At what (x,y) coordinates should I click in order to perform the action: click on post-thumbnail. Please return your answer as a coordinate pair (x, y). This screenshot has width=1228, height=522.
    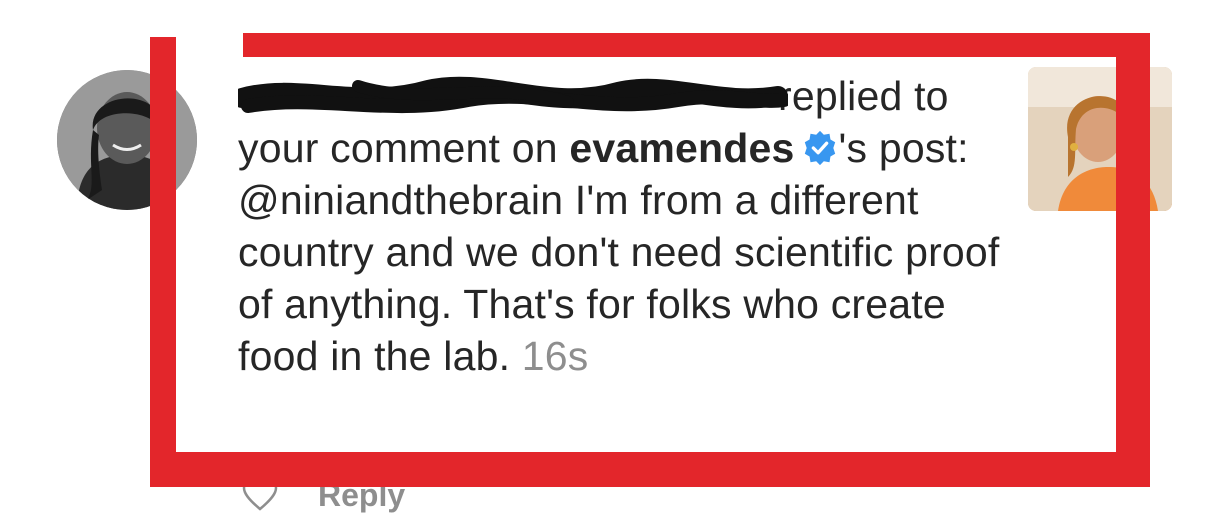
    Looking at the image, I should click on (1100, 139).